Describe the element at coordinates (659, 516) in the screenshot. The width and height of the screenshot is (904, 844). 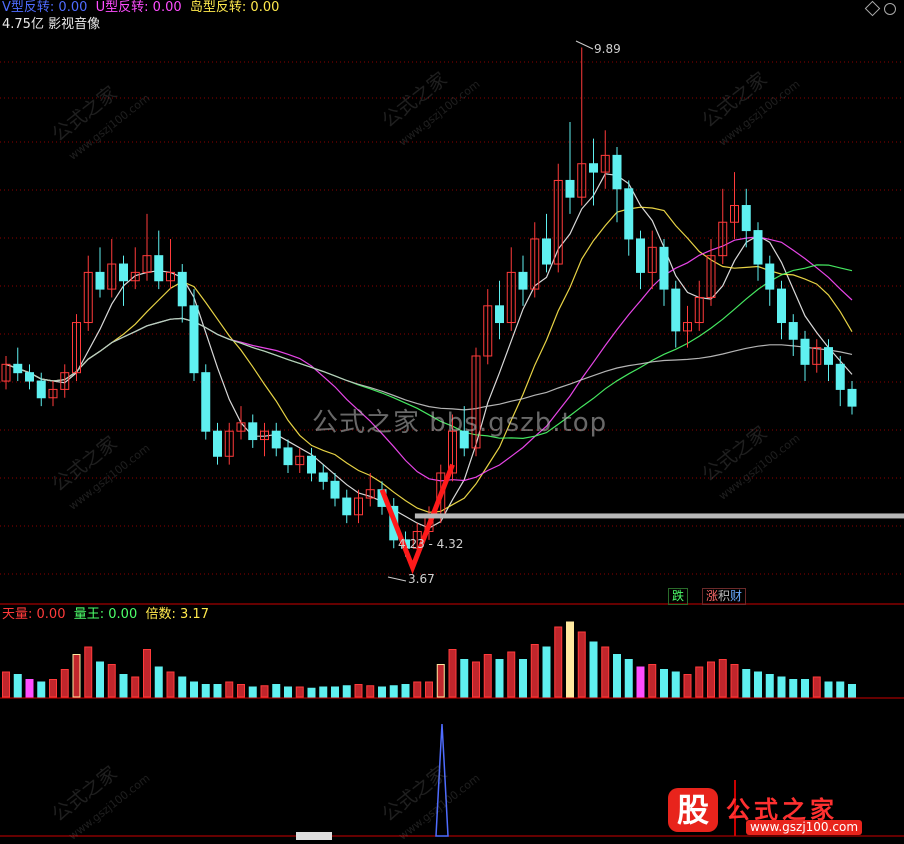
I see `support-band` at that location.